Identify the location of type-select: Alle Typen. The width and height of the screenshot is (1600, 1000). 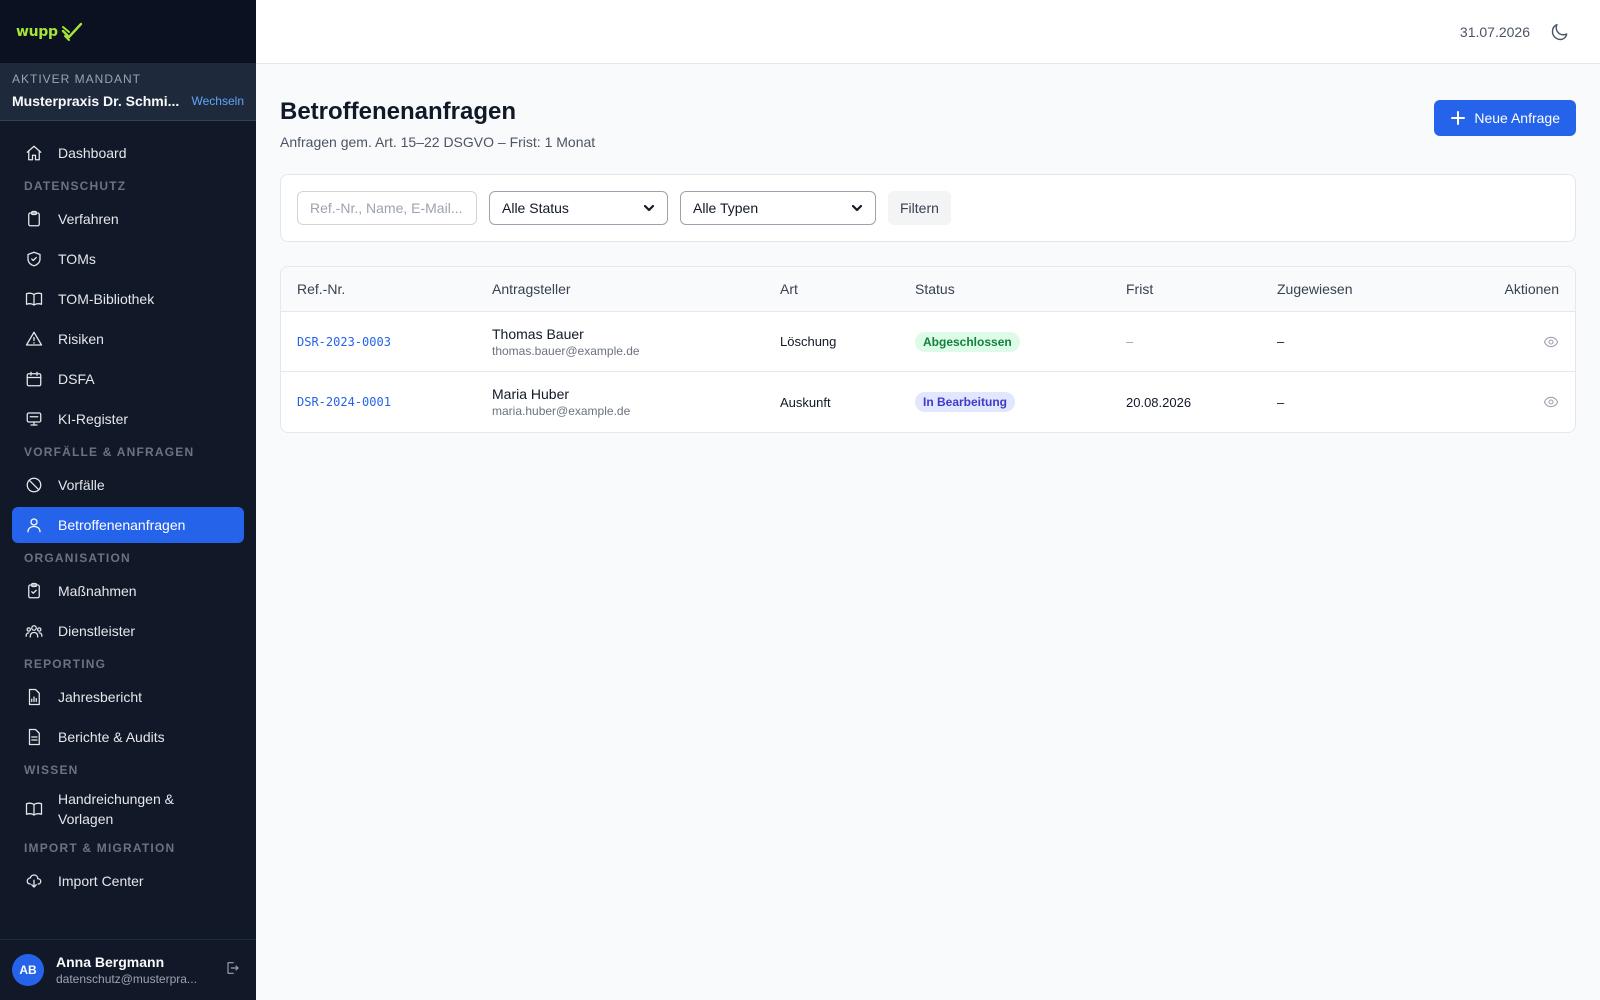
(778, 208).